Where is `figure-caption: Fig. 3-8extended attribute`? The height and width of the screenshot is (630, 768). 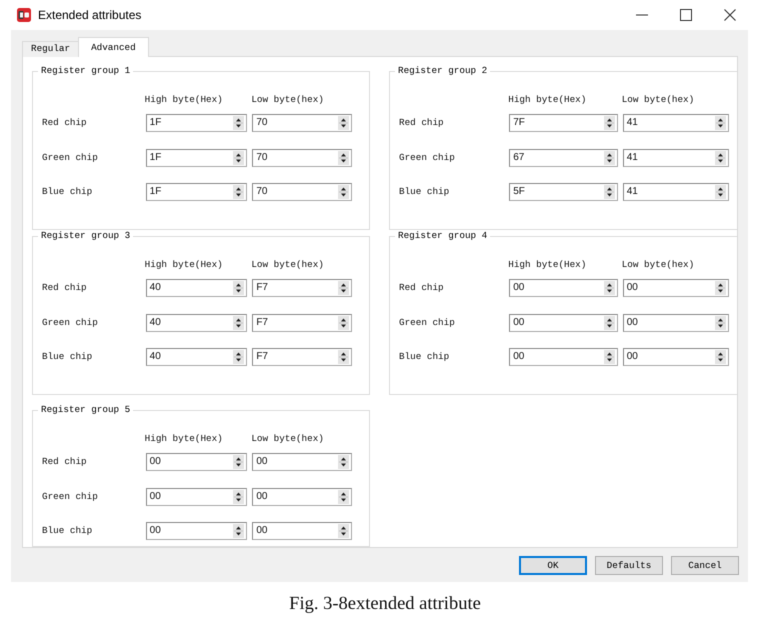
figure-caption: Fig. 3-8extended attribute is located at coordinates (385, 604).